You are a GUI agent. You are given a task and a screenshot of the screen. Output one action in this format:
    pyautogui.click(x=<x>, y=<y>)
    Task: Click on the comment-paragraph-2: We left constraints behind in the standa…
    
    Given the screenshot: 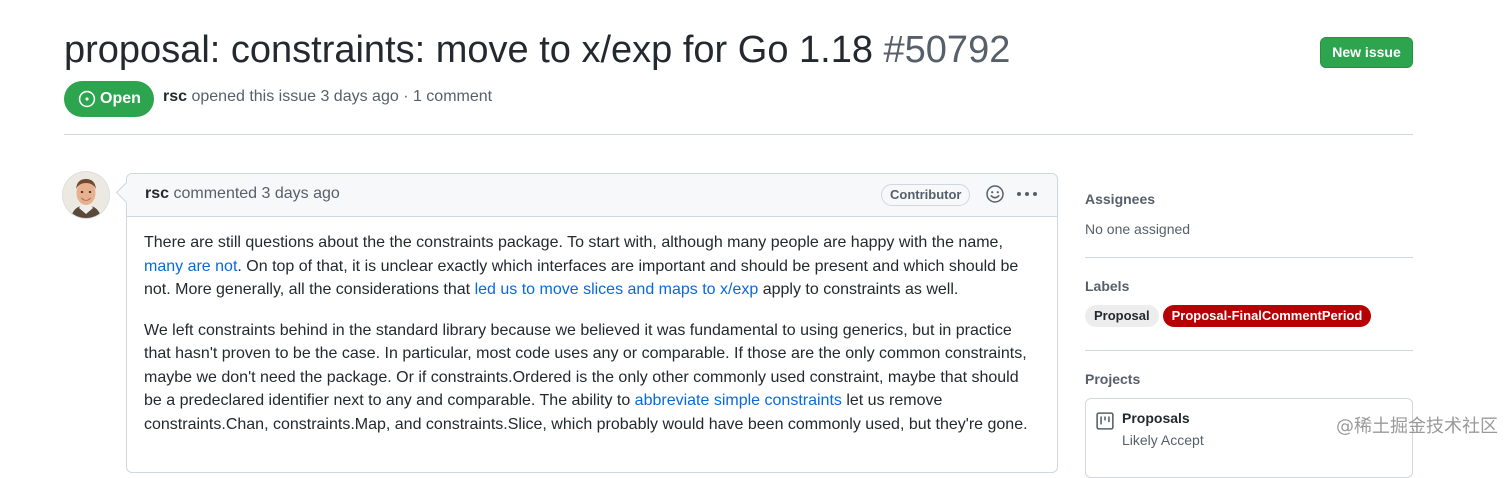 What is the action you would take?
    pyautogui.click(x=592, y=378)
    